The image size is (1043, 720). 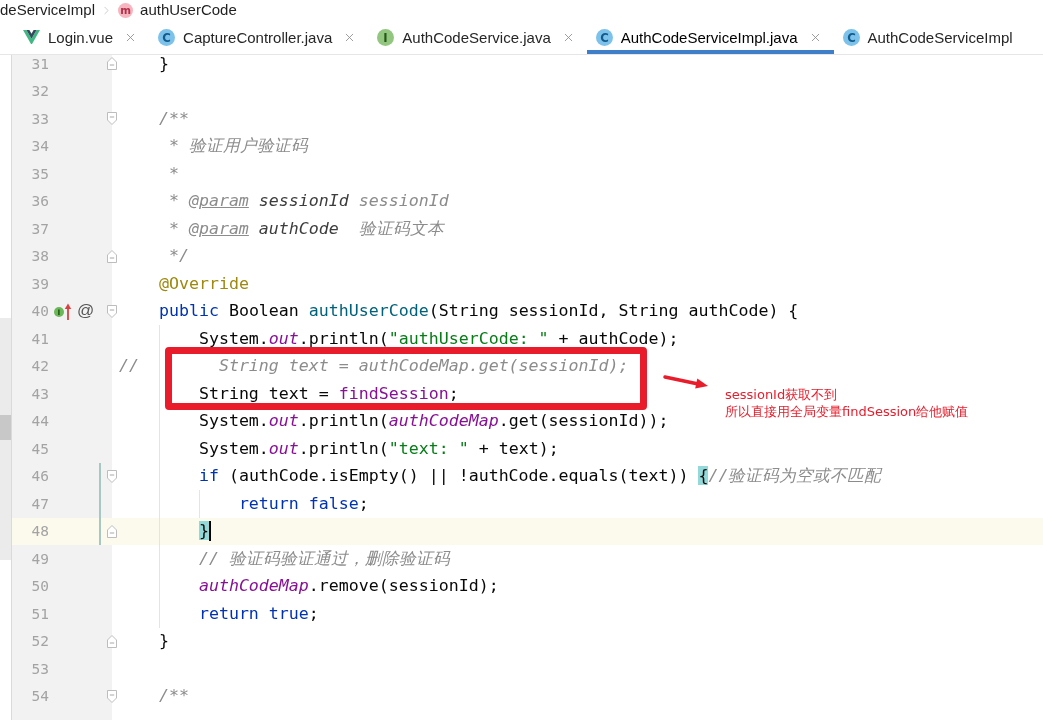 I want to click on line-number: 45, so click(x=40, y=448).